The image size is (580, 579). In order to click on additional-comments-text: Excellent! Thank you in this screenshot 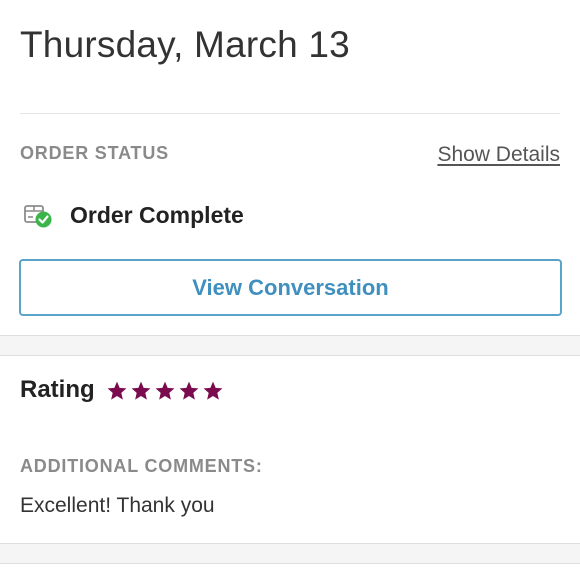, I will do `click(117, 505)`.